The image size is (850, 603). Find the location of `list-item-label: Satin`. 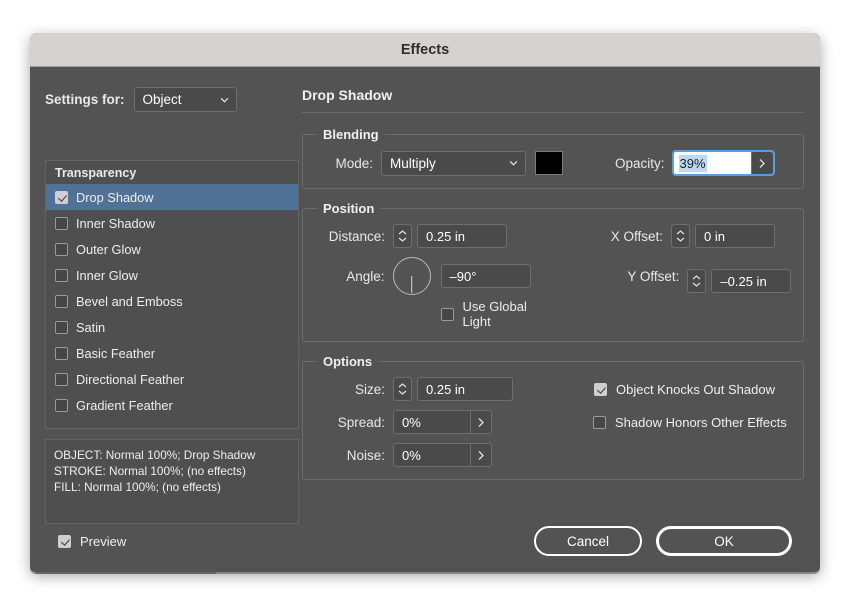

list-item-label: Satin is located at coordinates (91, 327).